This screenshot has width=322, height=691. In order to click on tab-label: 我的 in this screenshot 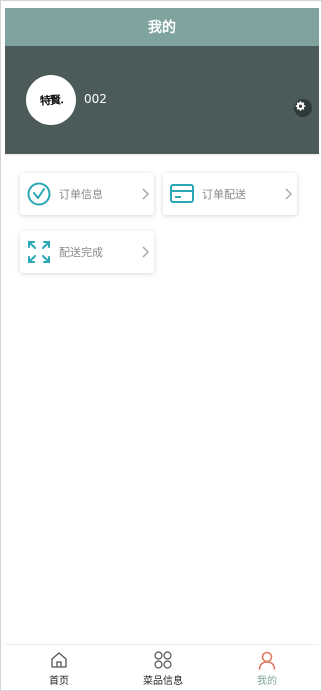, I will do `click(267, 681)`.